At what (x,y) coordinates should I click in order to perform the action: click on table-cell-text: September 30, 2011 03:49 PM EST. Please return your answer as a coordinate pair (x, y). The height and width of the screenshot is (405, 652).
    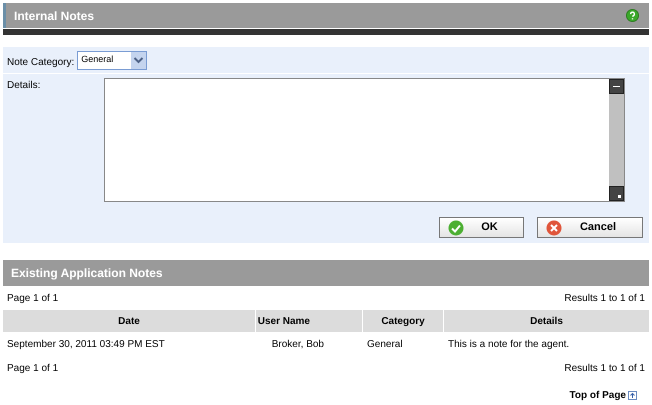
    Looking at the image, I should click on (86, 345).